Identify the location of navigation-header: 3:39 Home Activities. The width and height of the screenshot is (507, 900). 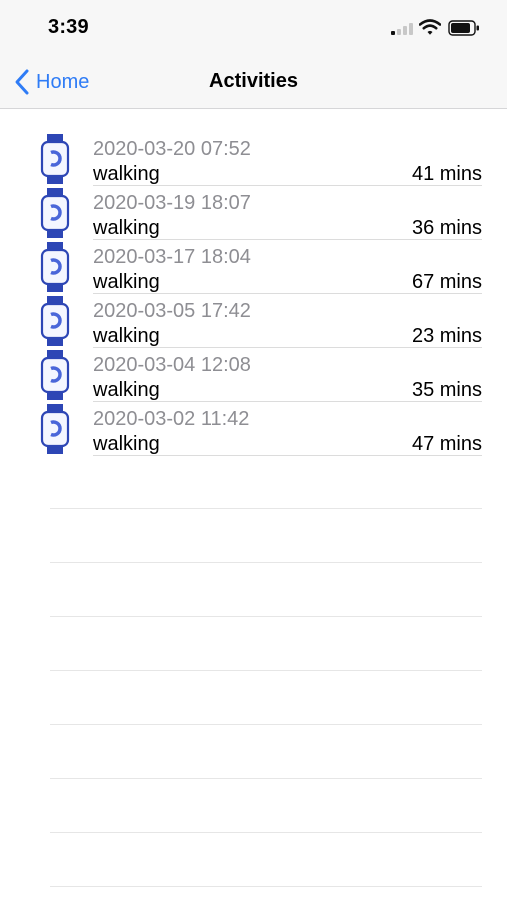
(253, 54).